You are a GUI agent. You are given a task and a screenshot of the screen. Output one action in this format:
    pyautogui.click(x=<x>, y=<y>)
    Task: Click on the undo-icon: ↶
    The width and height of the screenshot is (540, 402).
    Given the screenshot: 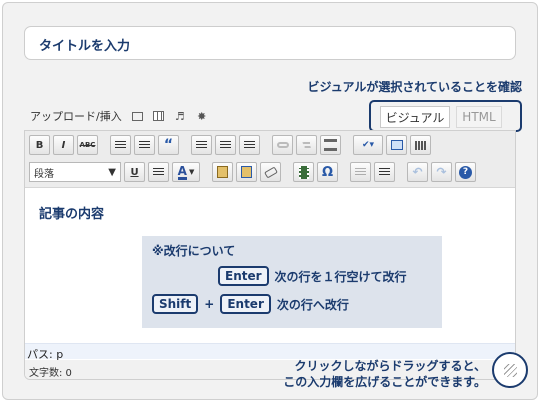 What is the action you would take?
    pyautogui.click(x=417, y=172)
    